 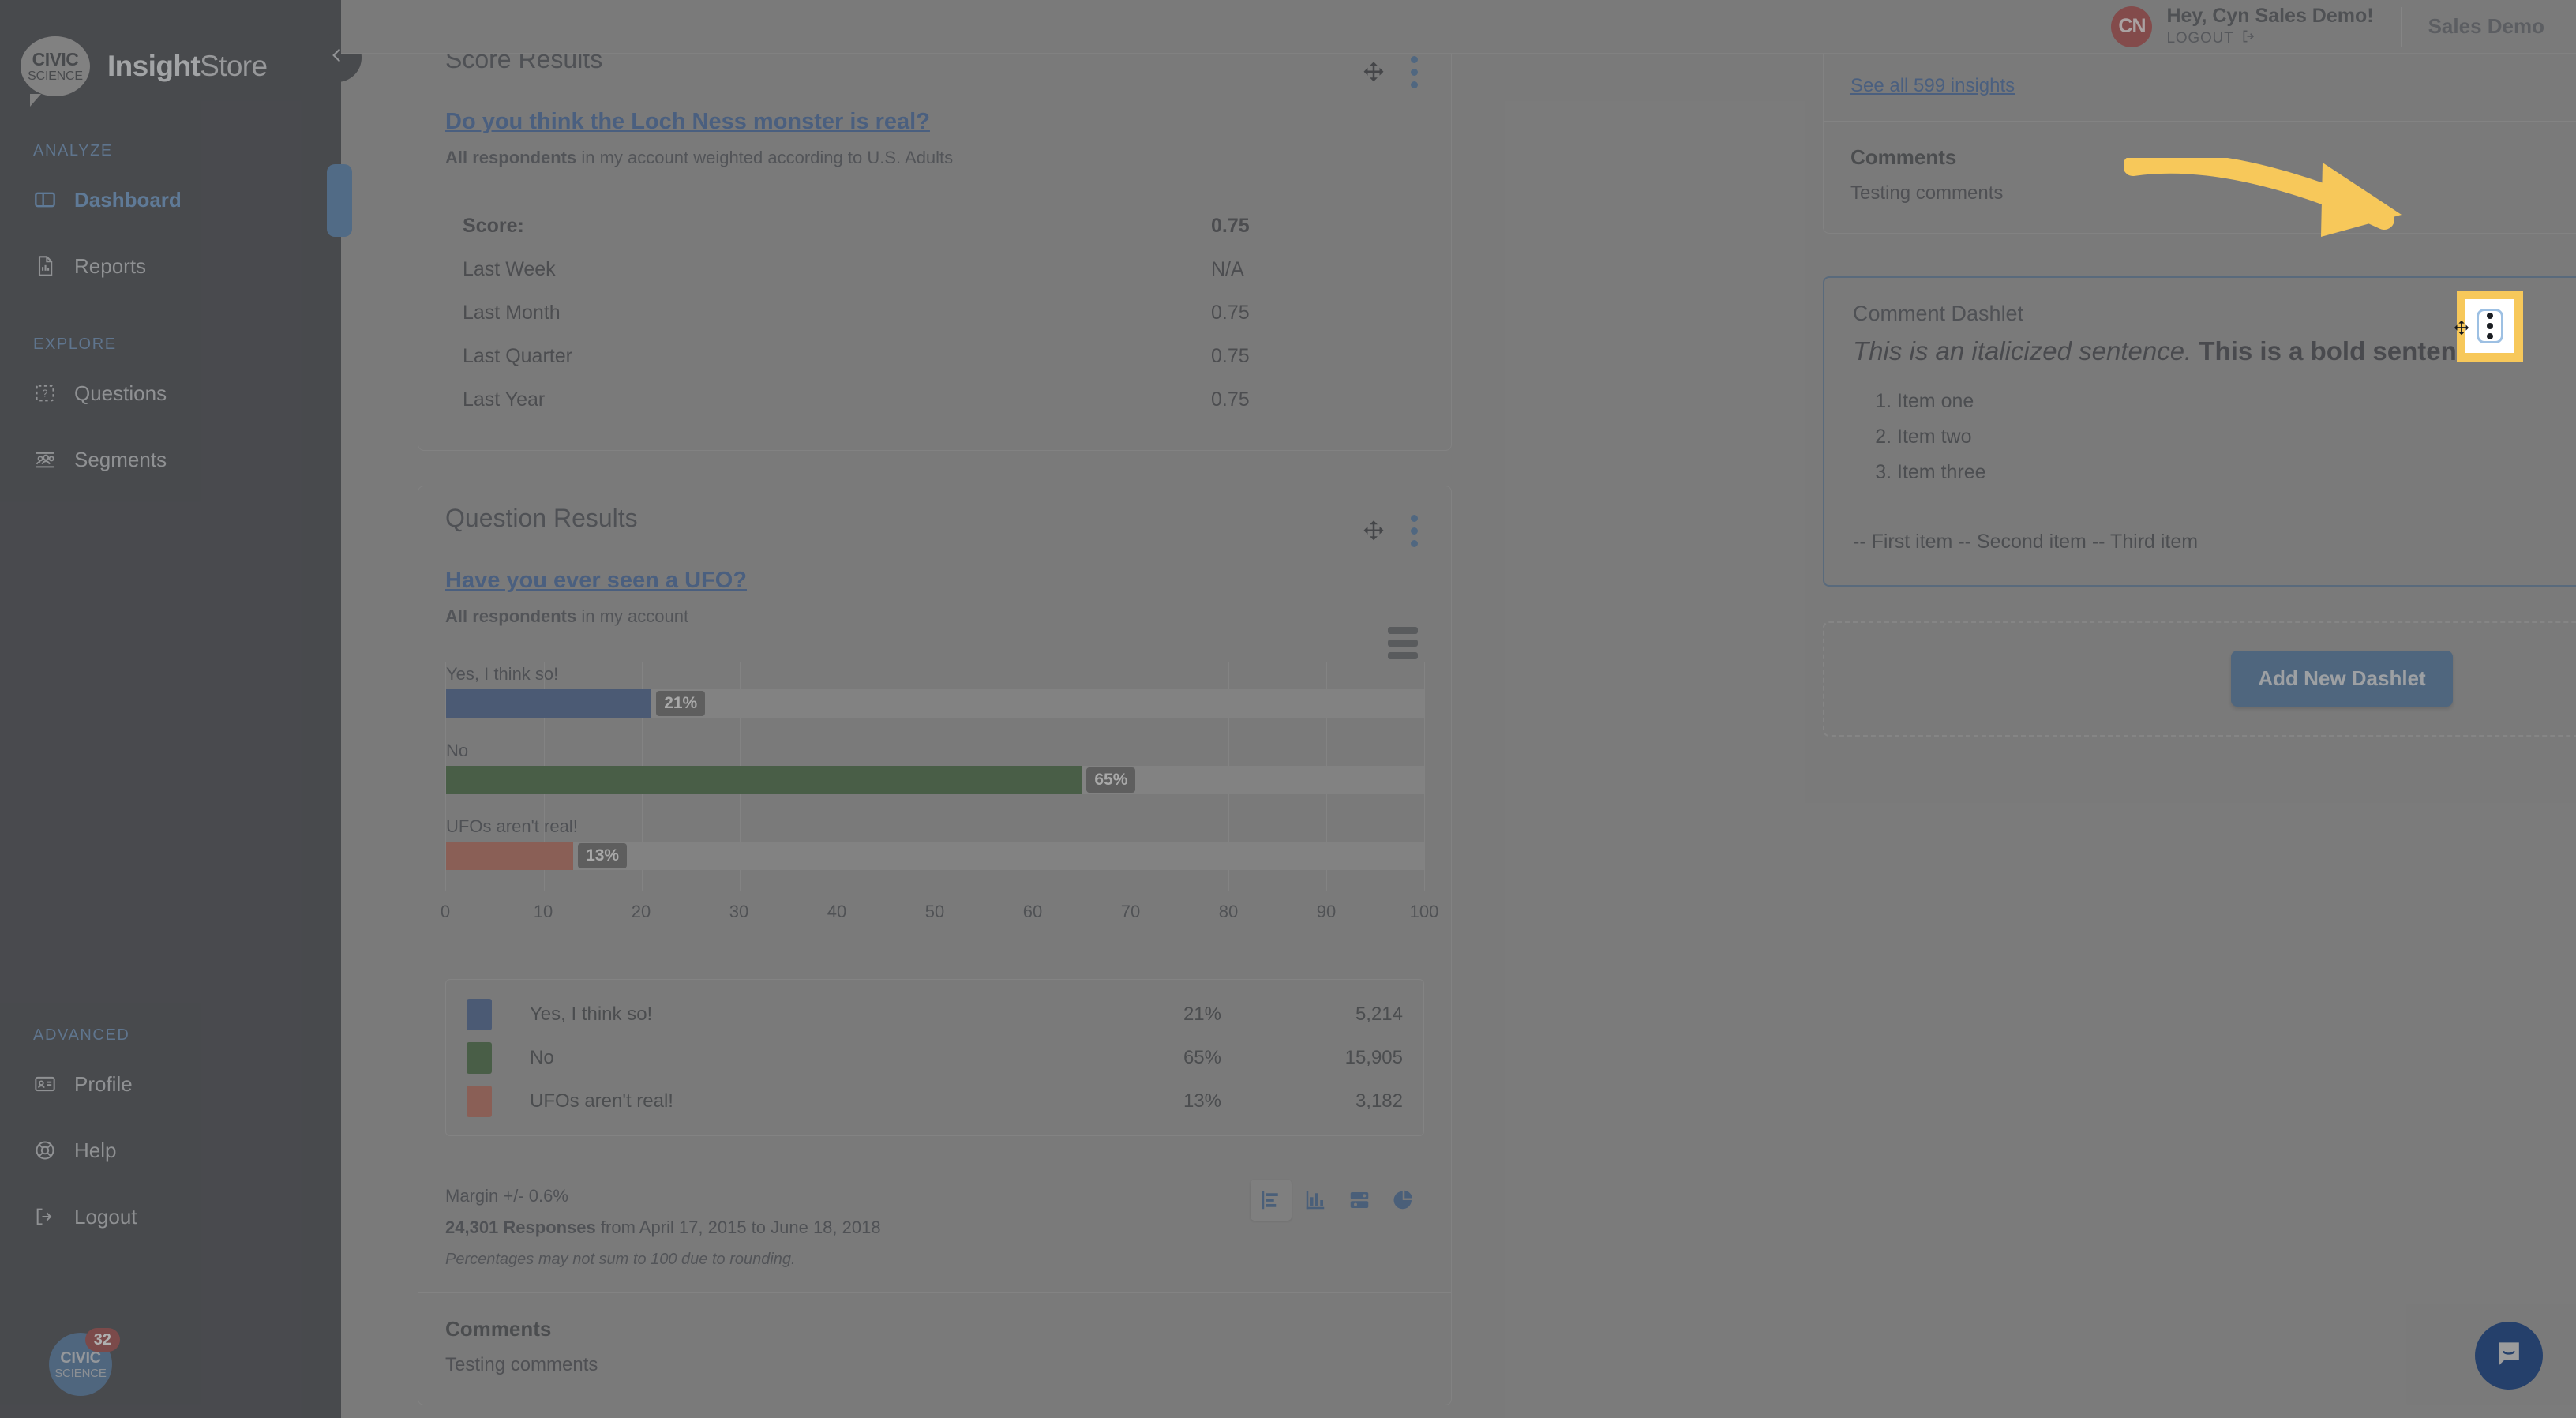 I want to click on comment-dashlet-menu-button, so click(x=2490, y=326).